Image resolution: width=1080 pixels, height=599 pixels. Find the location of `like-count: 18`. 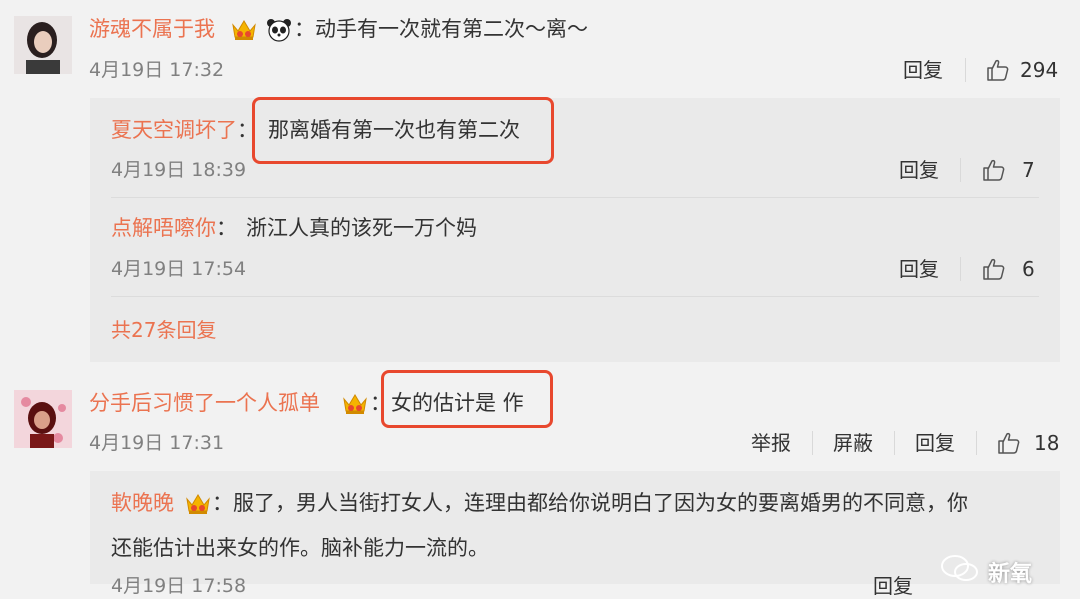

like-count: 18 is located at coordinates (1047, 443).